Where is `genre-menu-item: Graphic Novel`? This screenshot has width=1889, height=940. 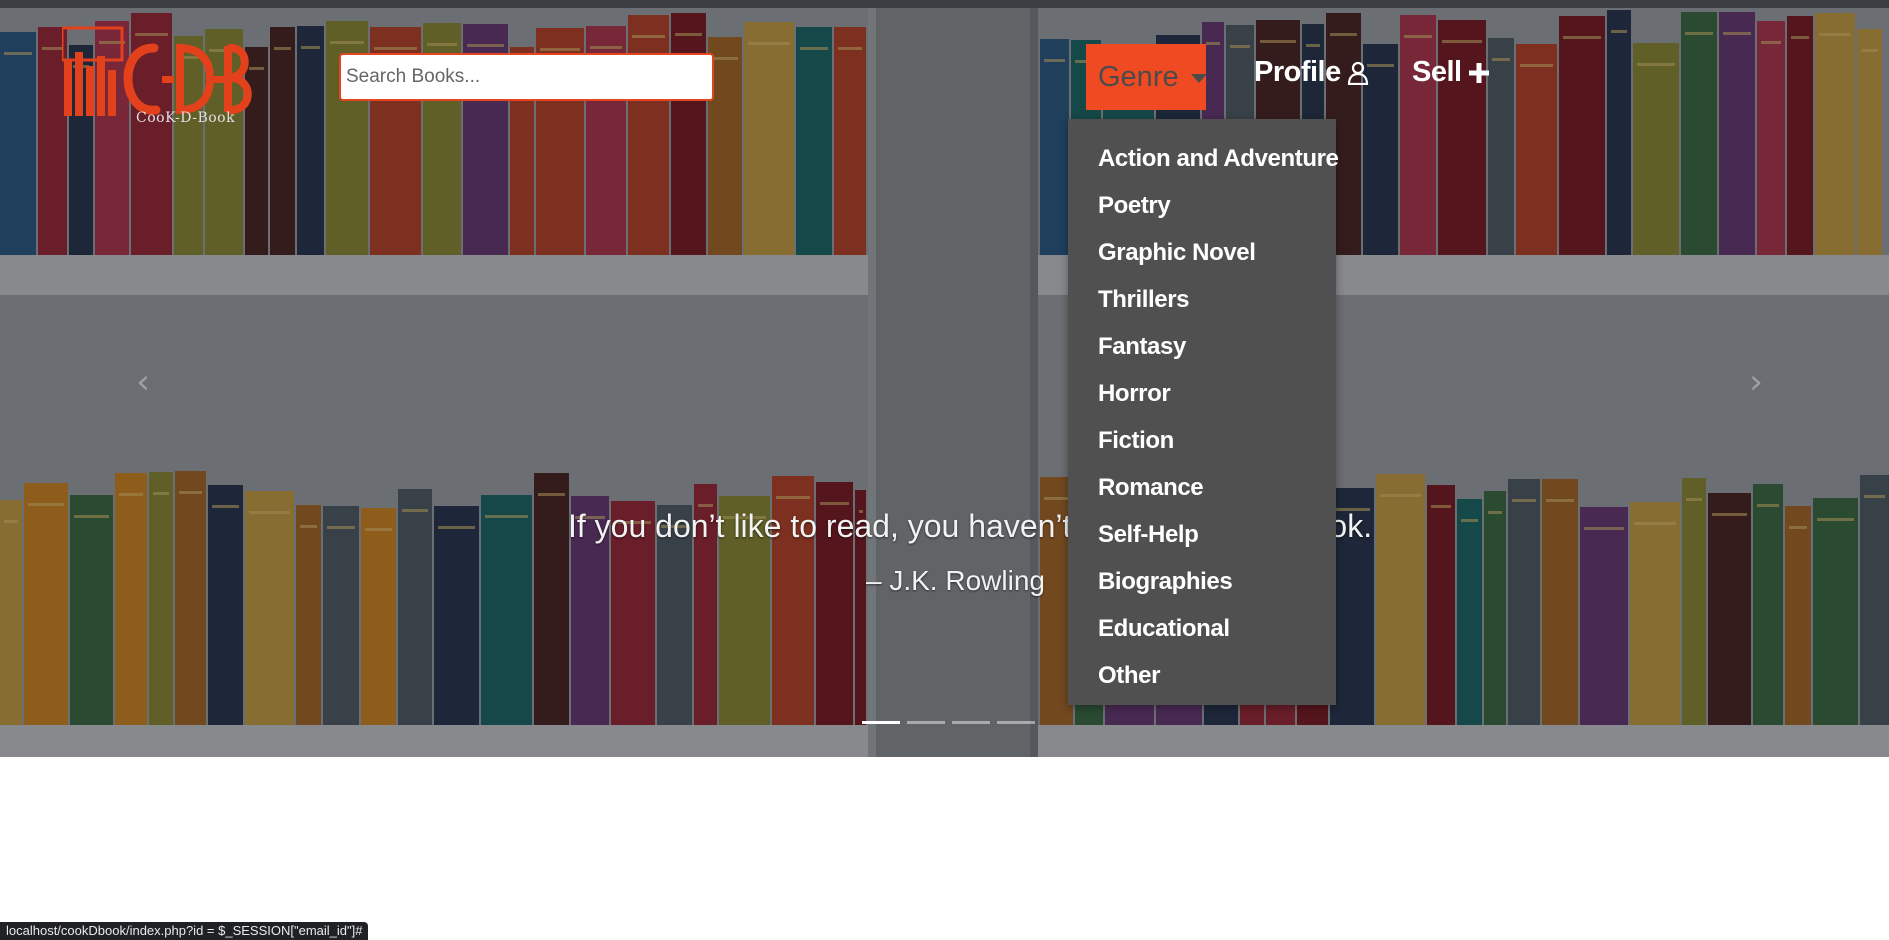 genre-menu-item: Graphic Novel is located at coordinates (1202, 252).